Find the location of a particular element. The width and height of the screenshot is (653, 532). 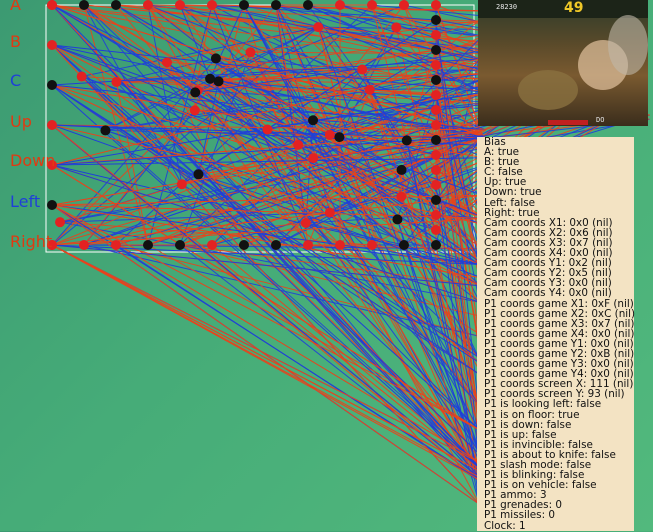

output-label-up: Up is located at coordinates (21, 122).